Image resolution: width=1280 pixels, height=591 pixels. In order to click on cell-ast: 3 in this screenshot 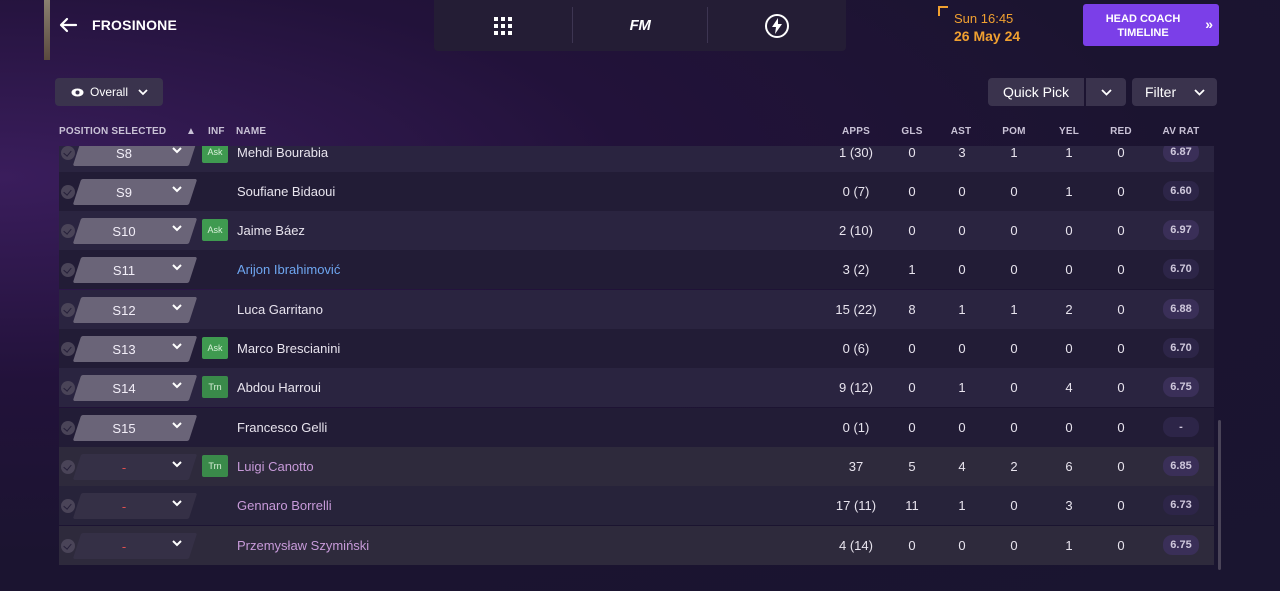, I will do `click(962, 153)`.